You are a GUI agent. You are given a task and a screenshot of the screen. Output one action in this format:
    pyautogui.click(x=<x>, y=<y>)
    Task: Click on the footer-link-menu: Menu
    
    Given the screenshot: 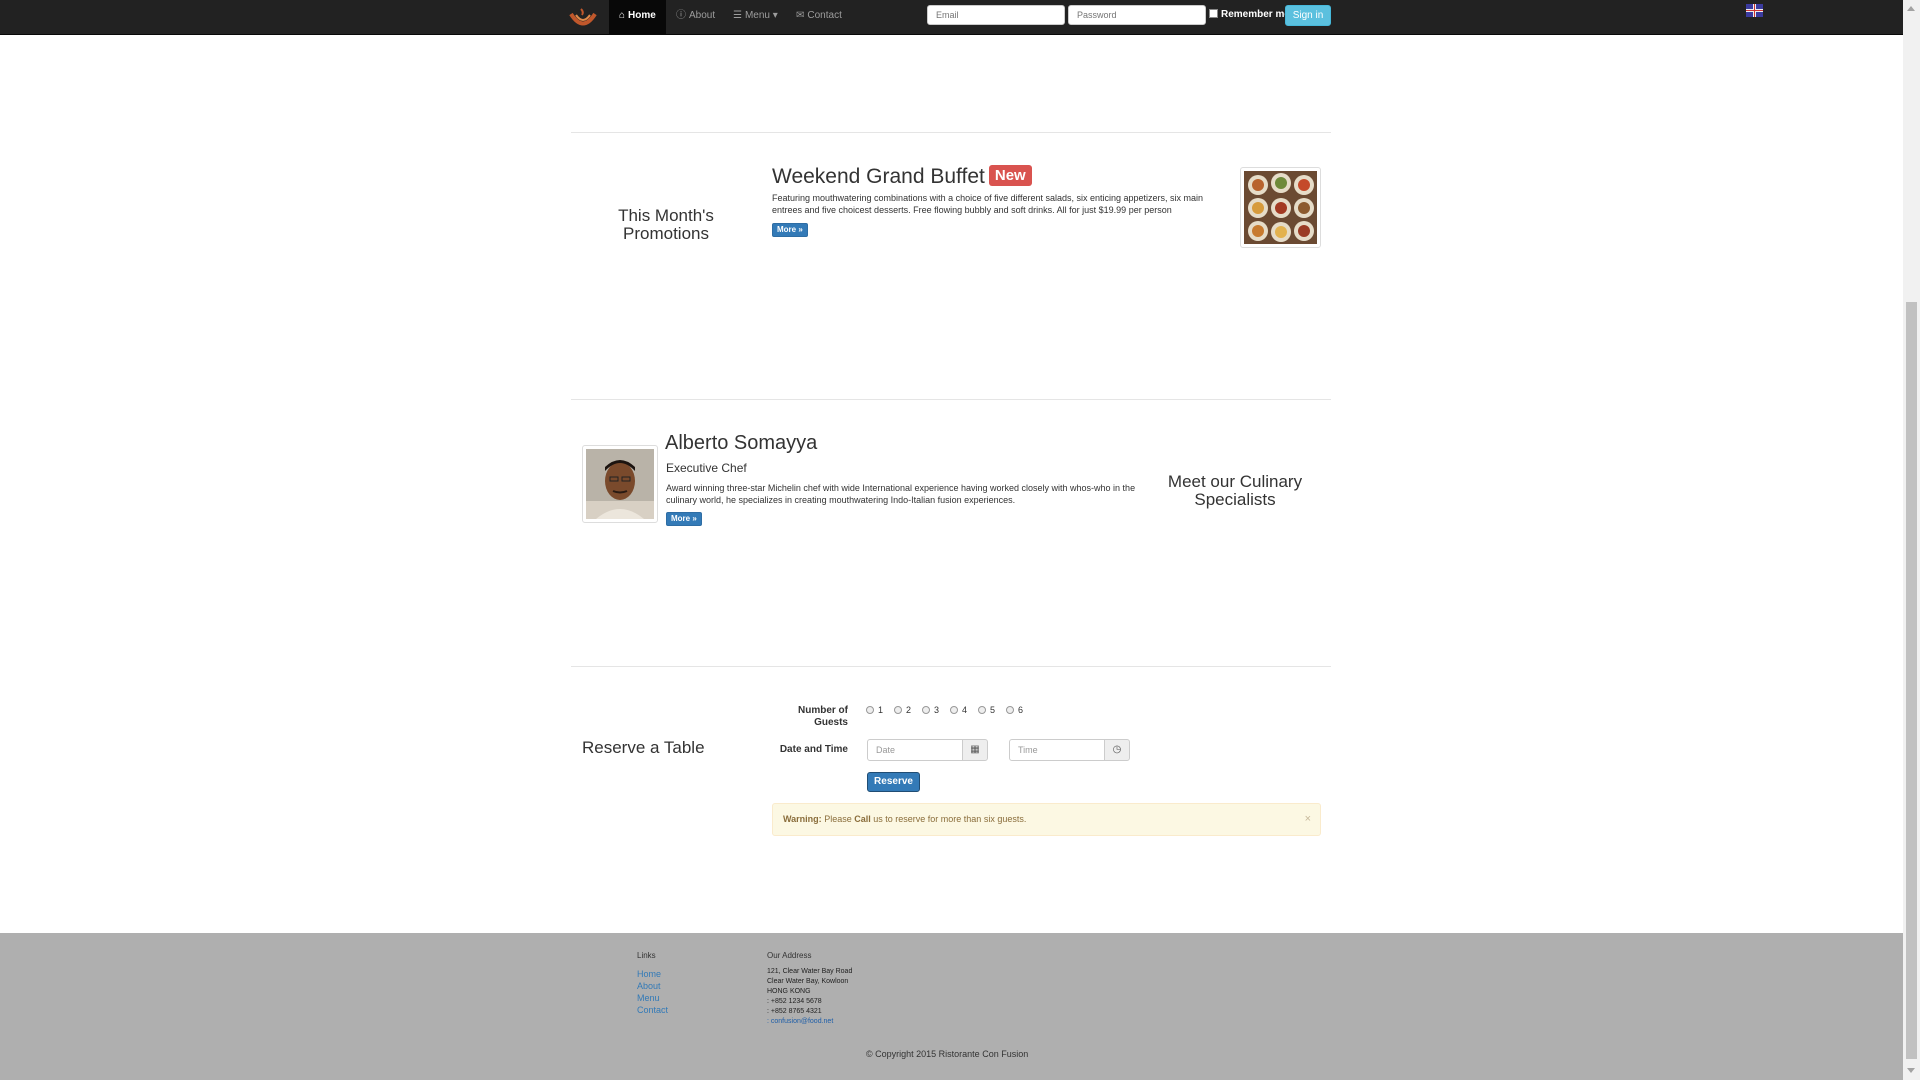 What is the action you would take?
    pyautogui.click(x=648, y=998)
    